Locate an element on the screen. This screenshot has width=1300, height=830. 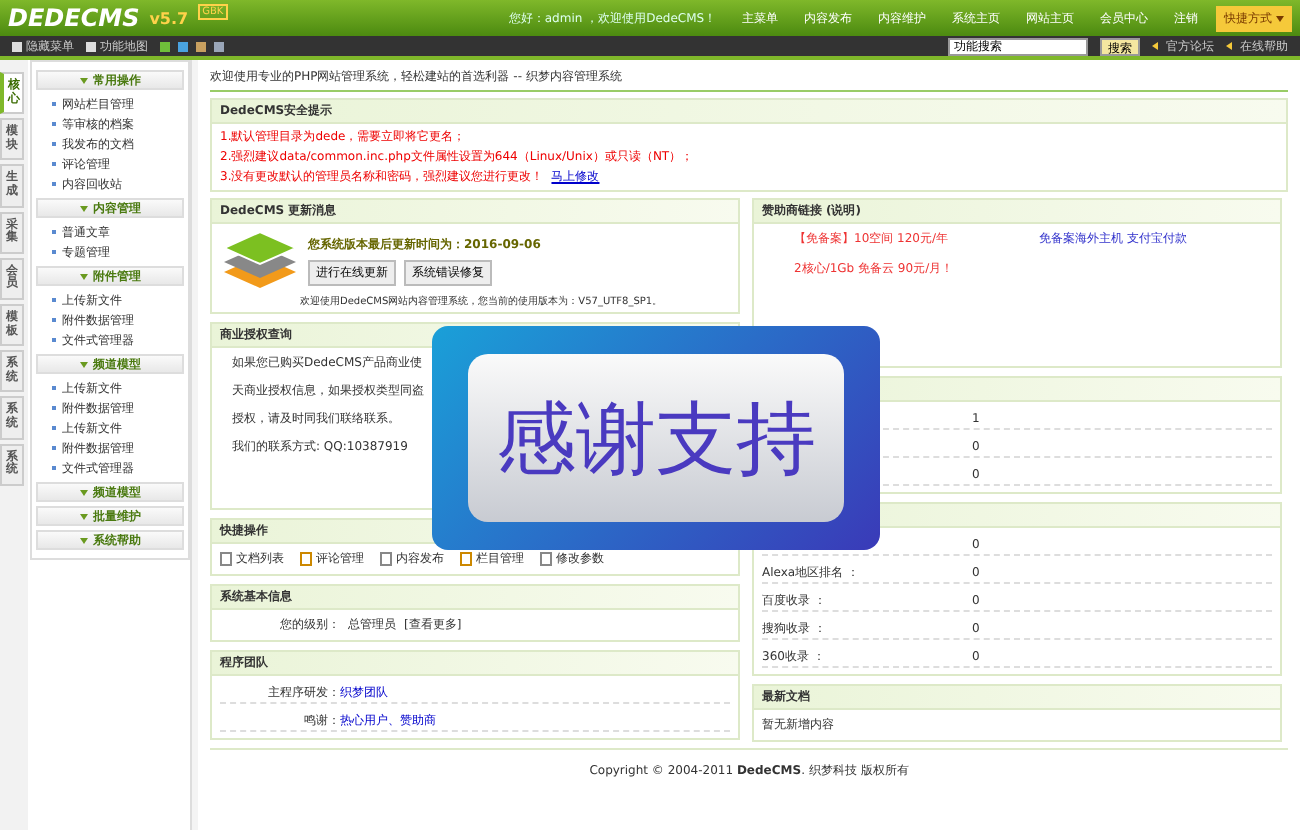
thanks-button: 感谢支持 is located at coordinates (656, 438).